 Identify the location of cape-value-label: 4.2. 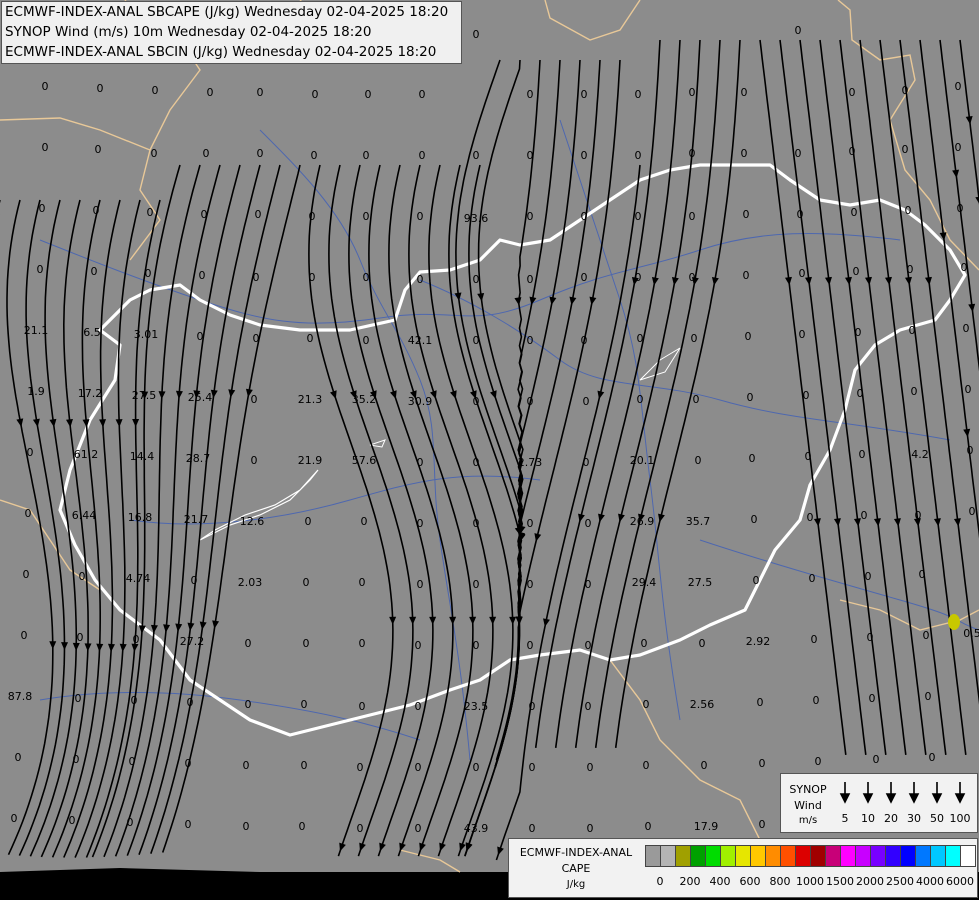
(920, 454).